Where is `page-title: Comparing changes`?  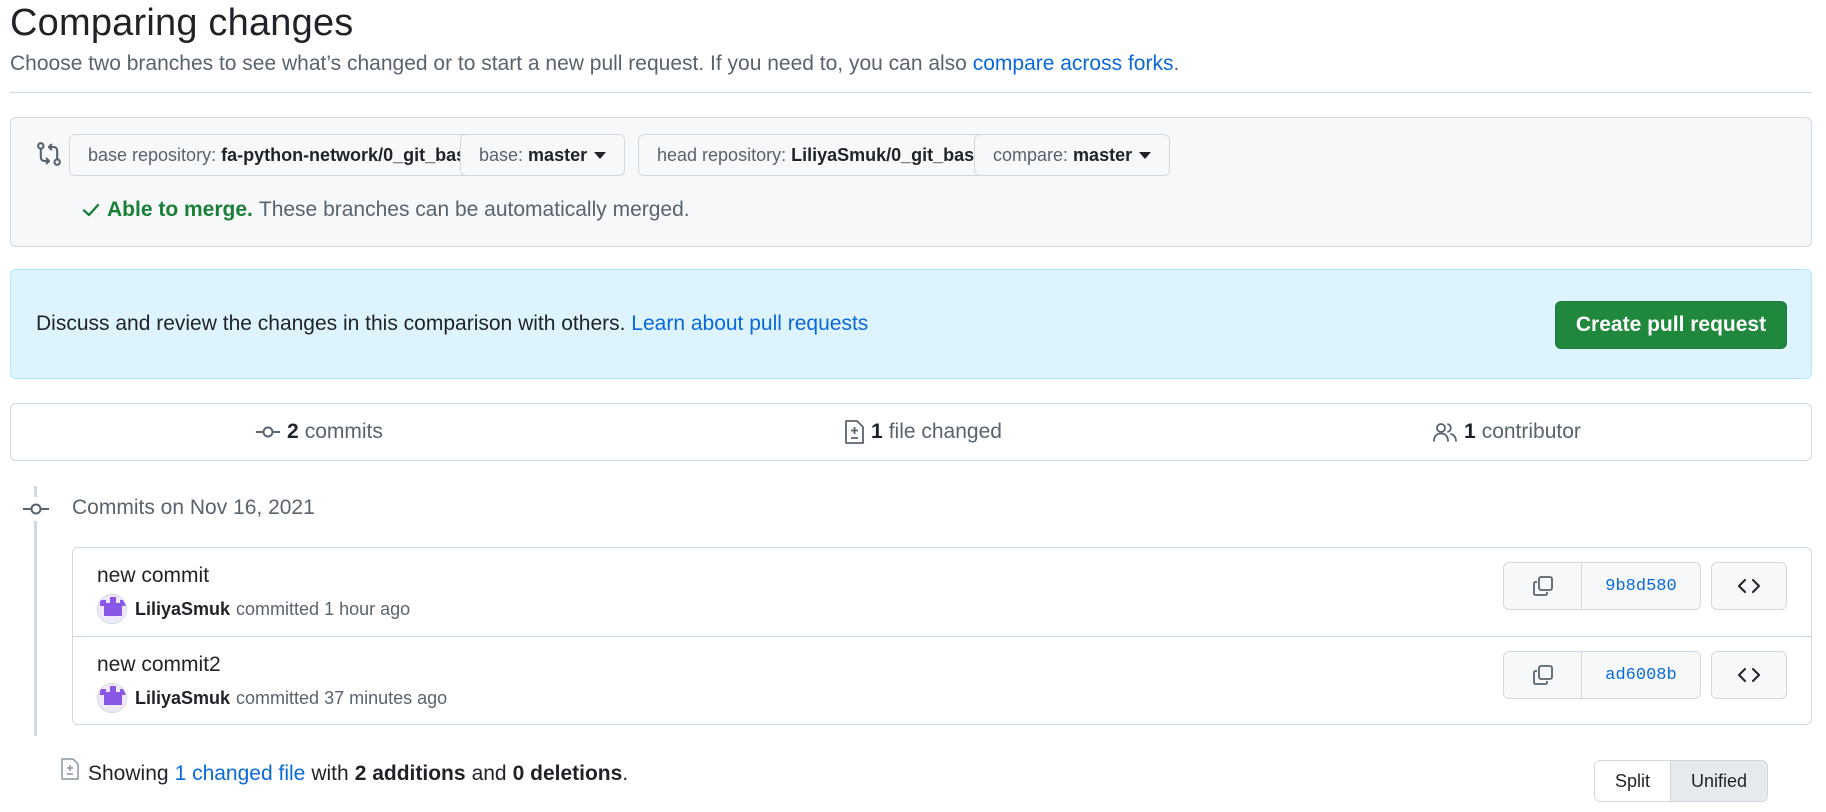
page-title: Comparing changes is located at coordinates (182, 23).